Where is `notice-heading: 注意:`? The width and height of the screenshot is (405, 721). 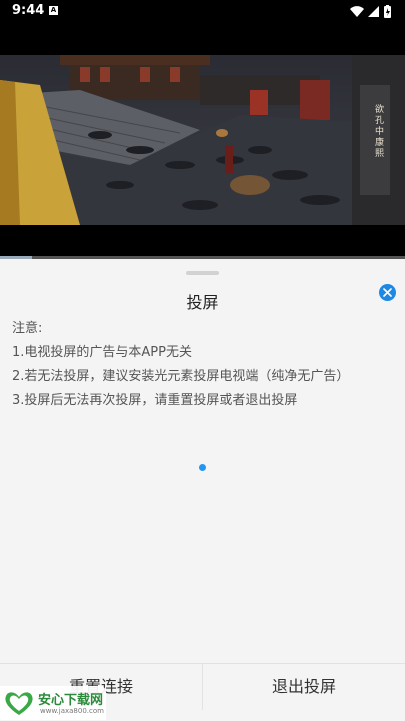
notice-heading: 注意: is located at coordinates (27, 328).